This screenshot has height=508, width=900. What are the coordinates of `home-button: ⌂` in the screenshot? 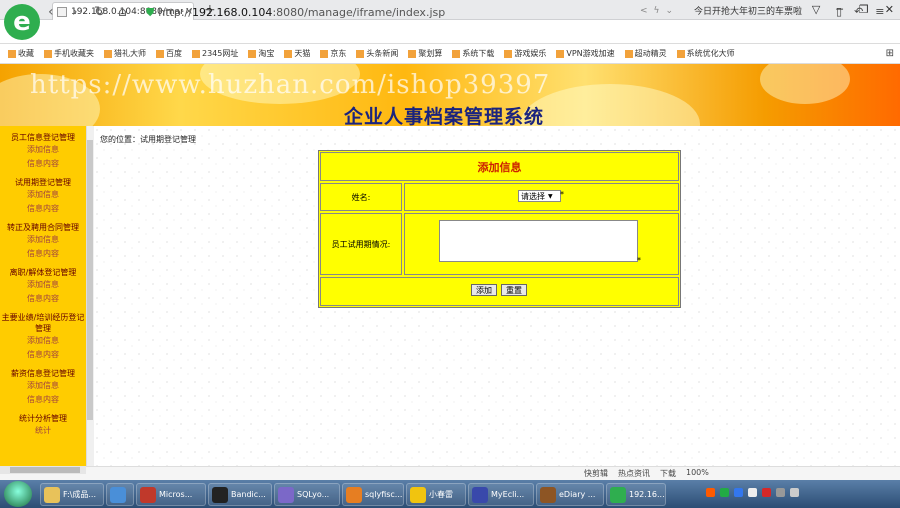 It's located at (122, 12).